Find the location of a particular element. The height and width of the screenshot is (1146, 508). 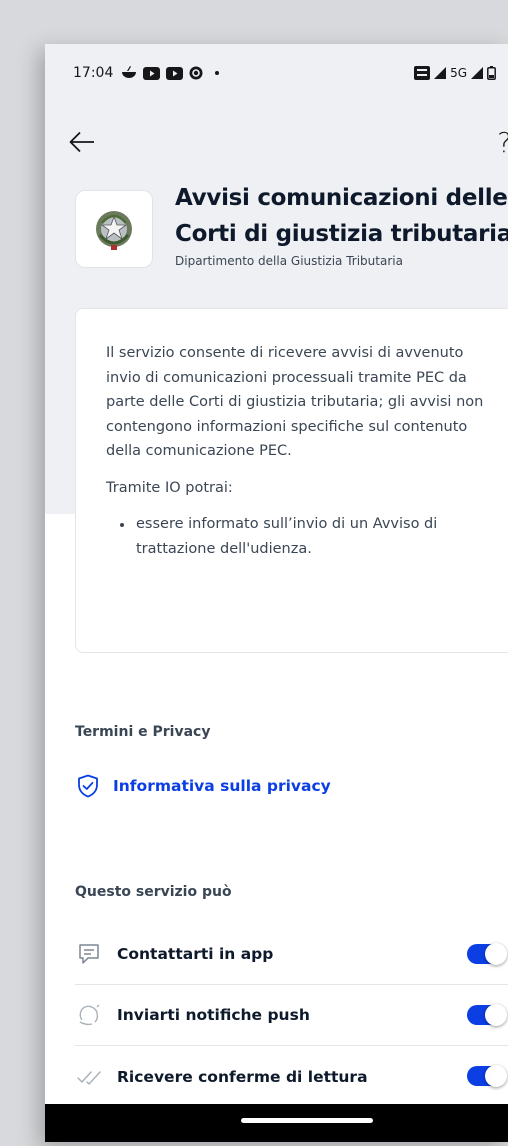

more-dot-icon is located at coordinates (217, 73).